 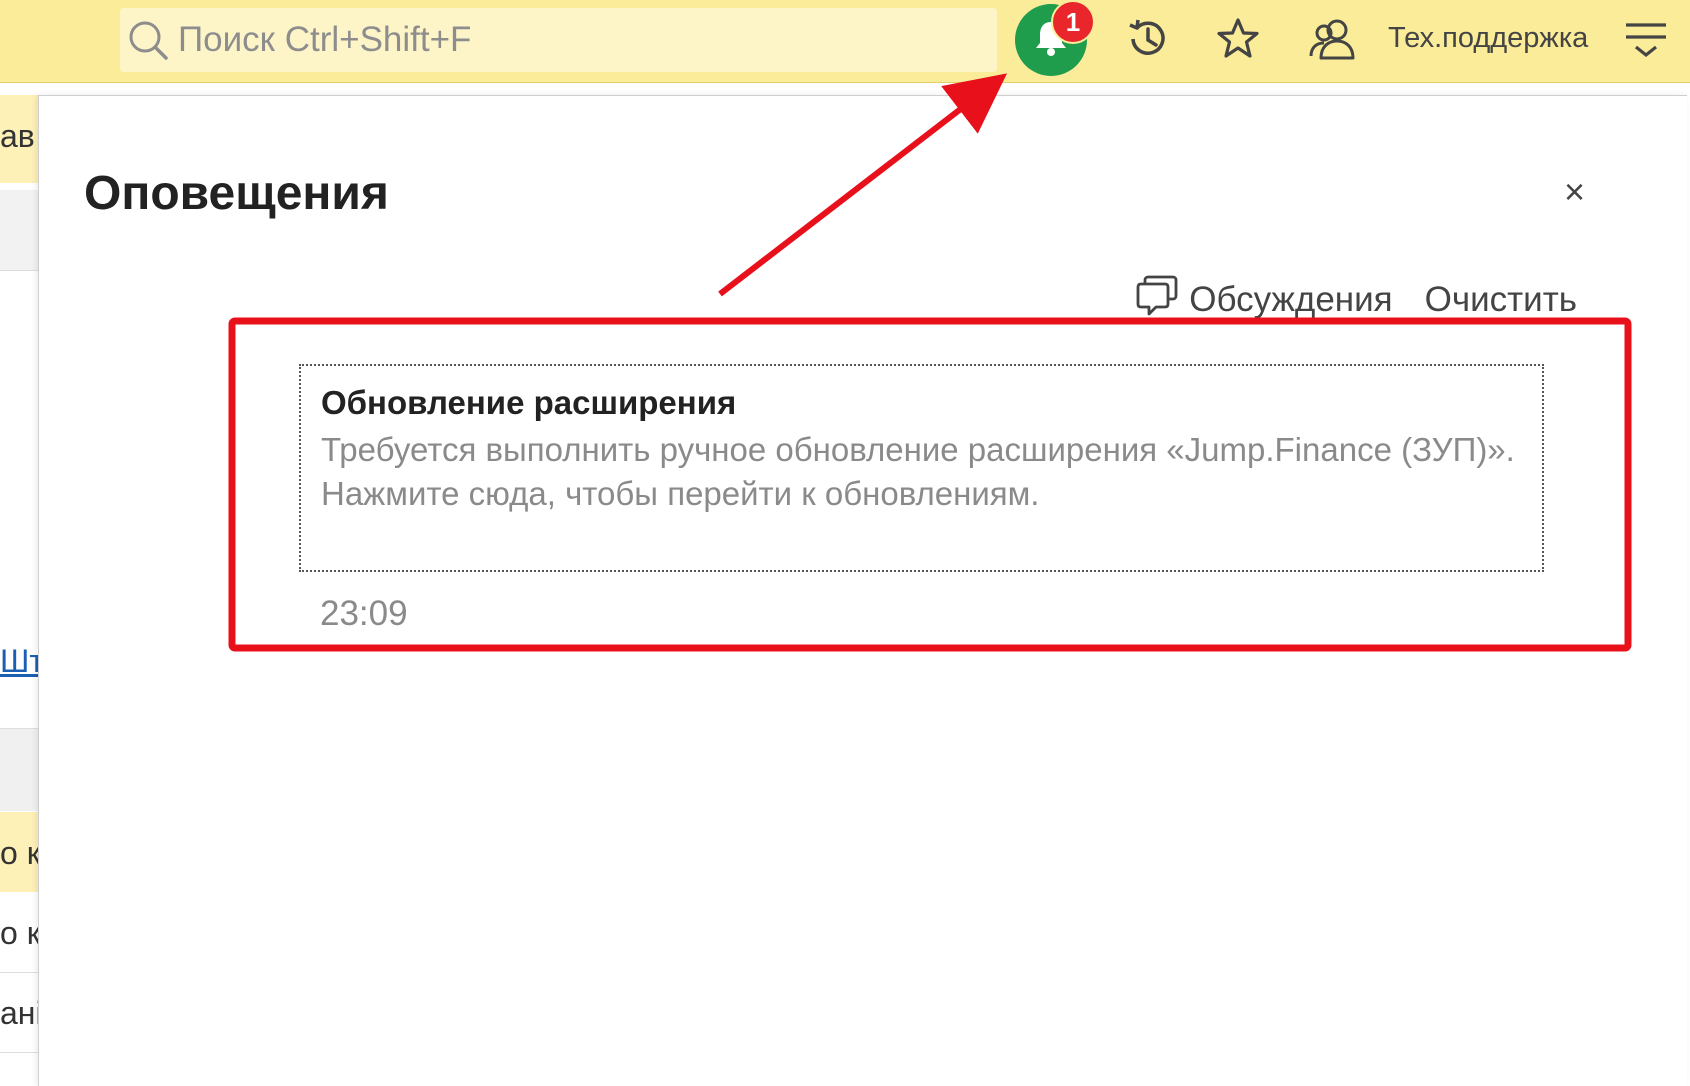 I want to click on favorites-button, so click(x=1238, y=41).